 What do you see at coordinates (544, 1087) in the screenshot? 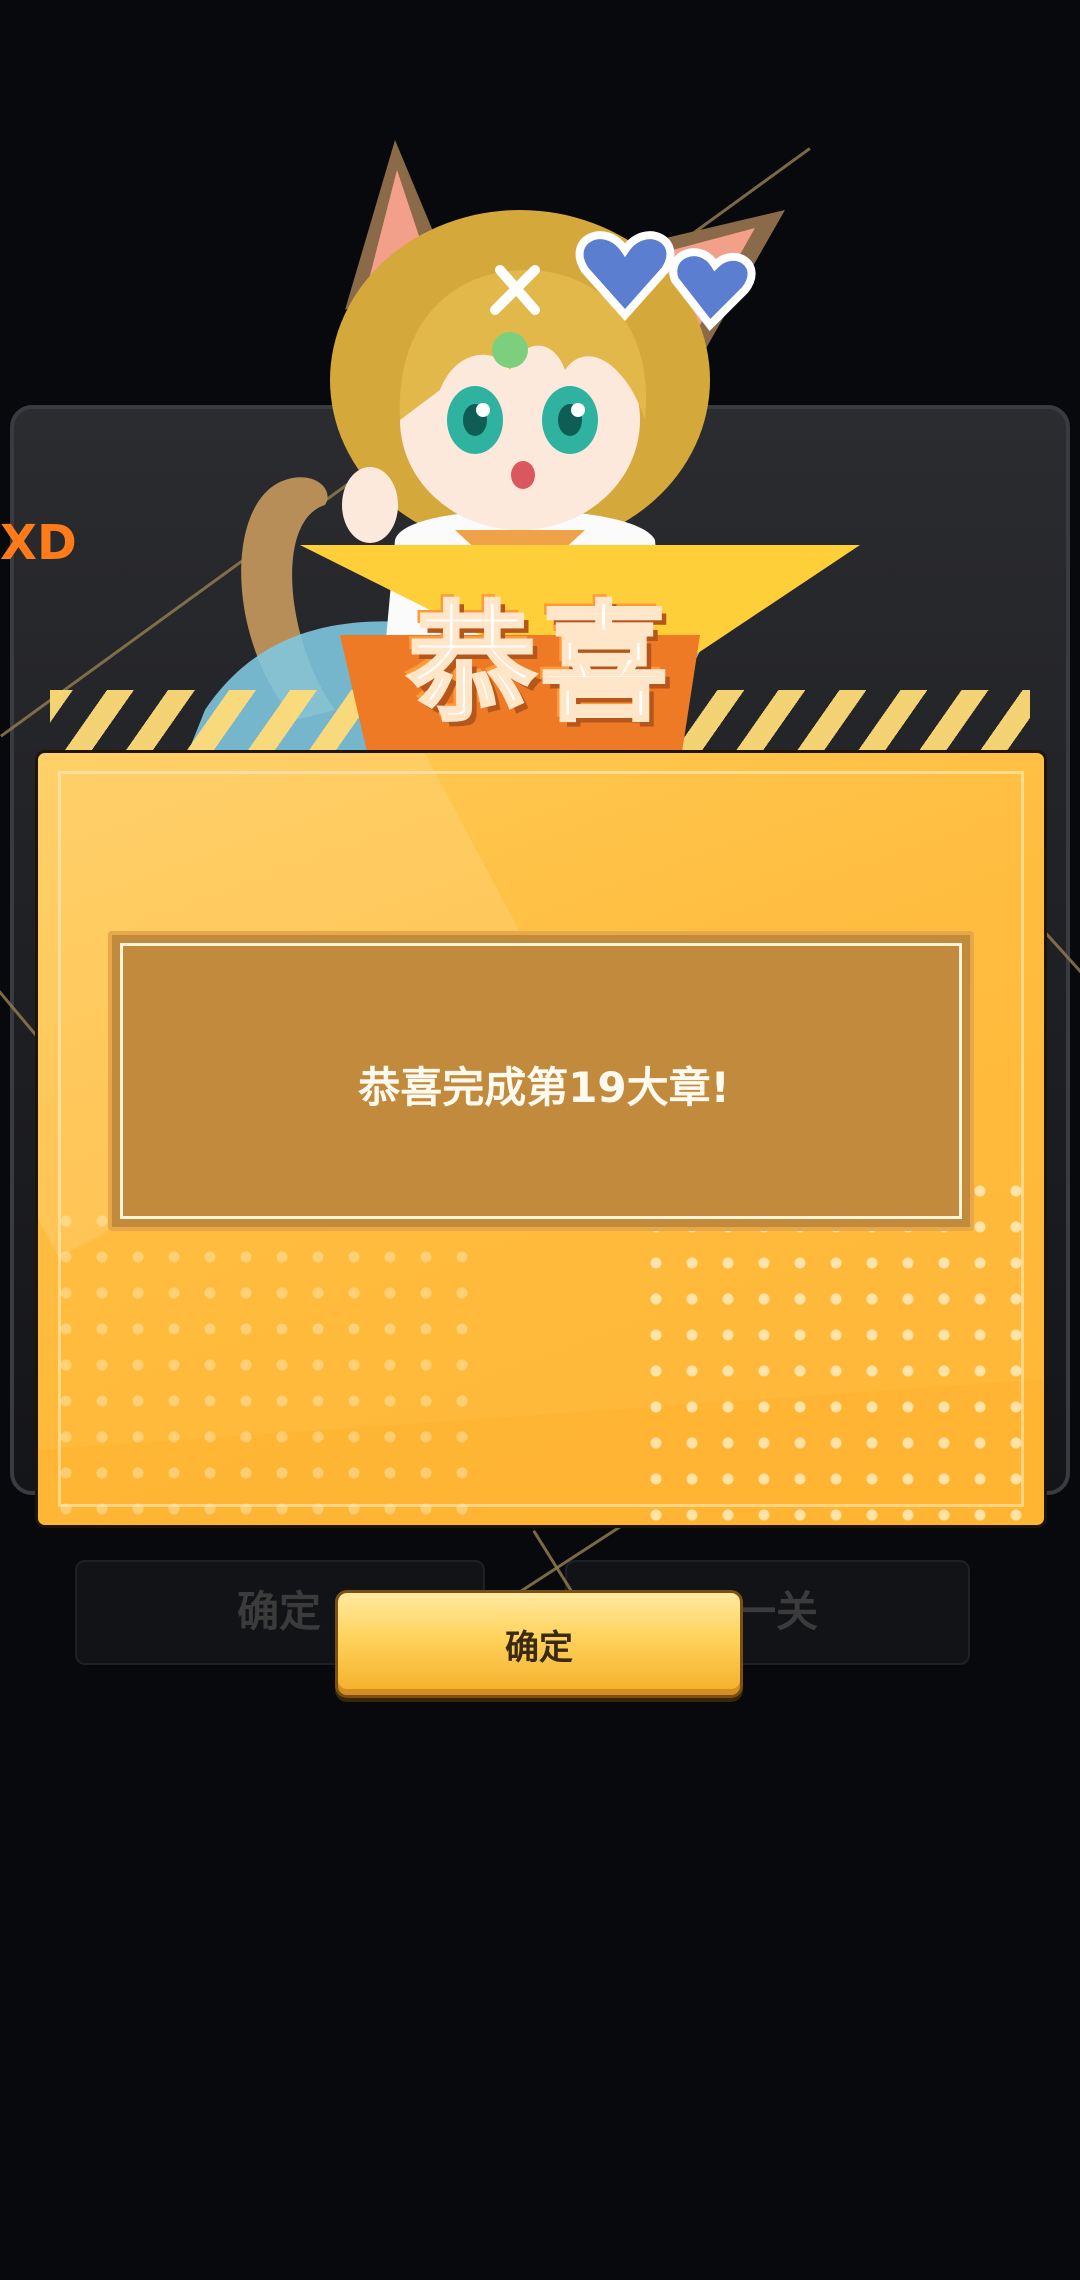
I see `congrats-message: 恭喜完成第19大章!` at bounding box center [544, 1087].